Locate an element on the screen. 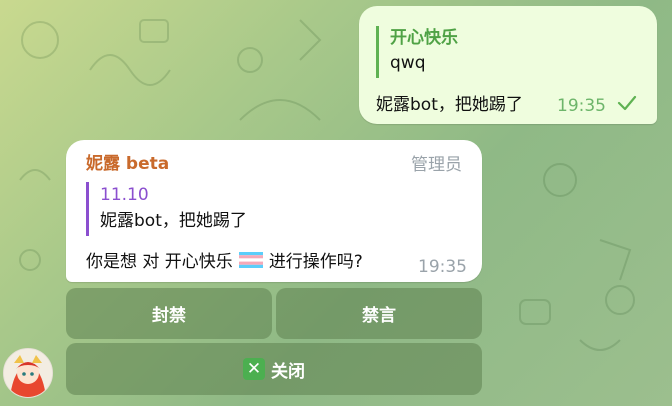  outgoing-message-bubble: 开心快乐 qwq 妮露bot，把她踢了 19:35 is located at coordinates (508, 65).